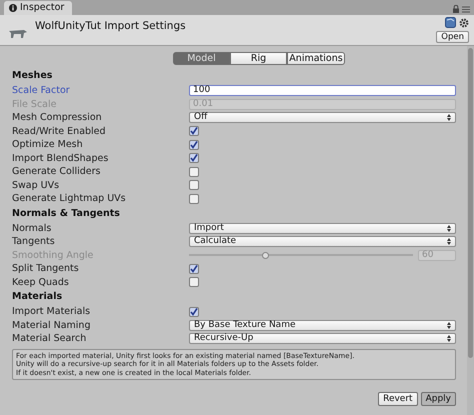 This screenshot has height=415, width=474. Describe the element at coordinates (464, 23) in the screenshot. I see `settings-icon` at that location.